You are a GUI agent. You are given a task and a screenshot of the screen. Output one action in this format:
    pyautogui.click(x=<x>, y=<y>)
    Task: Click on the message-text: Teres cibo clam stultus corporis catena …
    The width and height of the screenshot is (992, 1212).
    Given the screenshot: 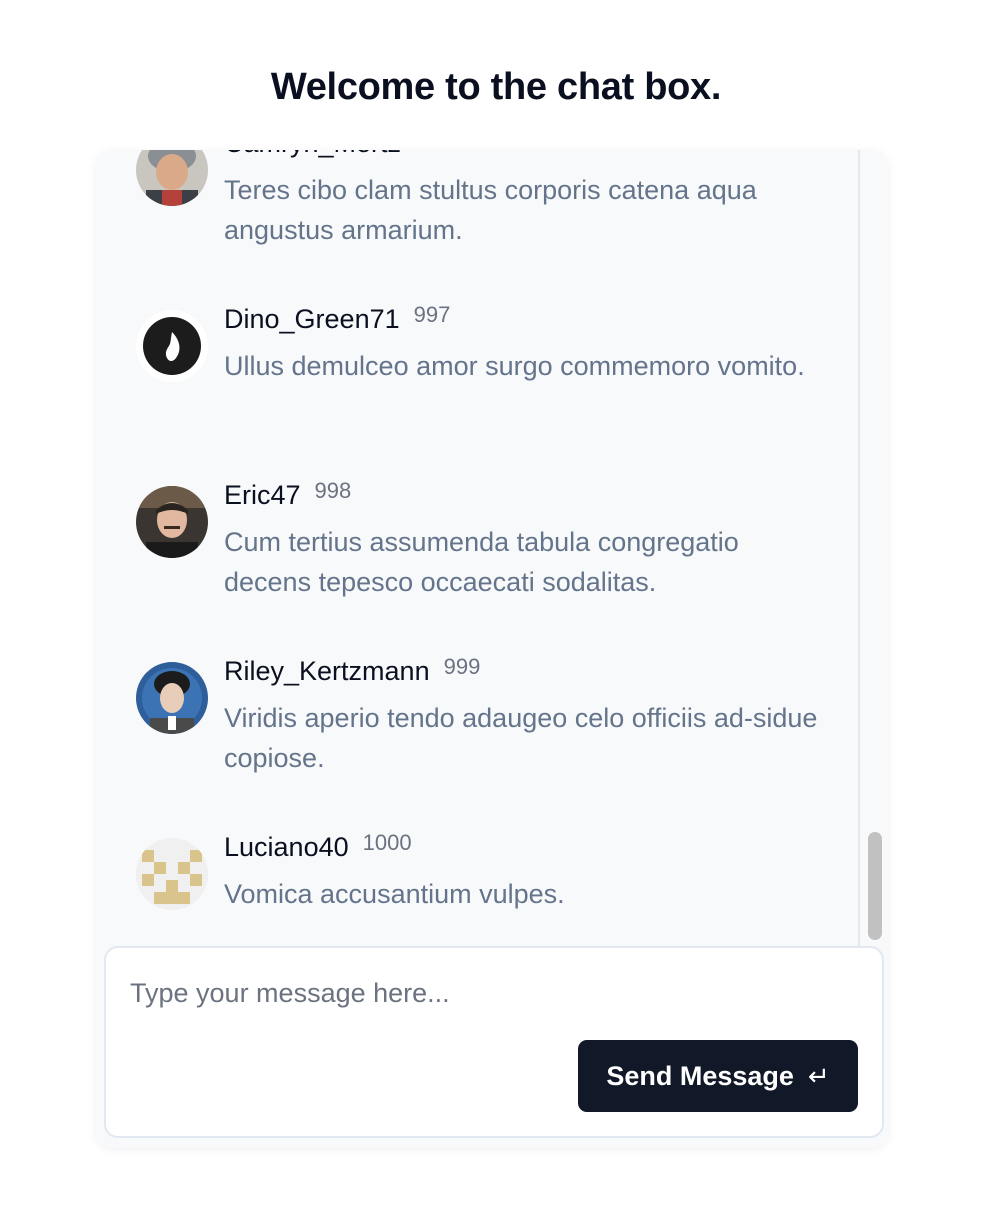 What is the action you would take?
    pyautogui.click(x=490, y=210)
    